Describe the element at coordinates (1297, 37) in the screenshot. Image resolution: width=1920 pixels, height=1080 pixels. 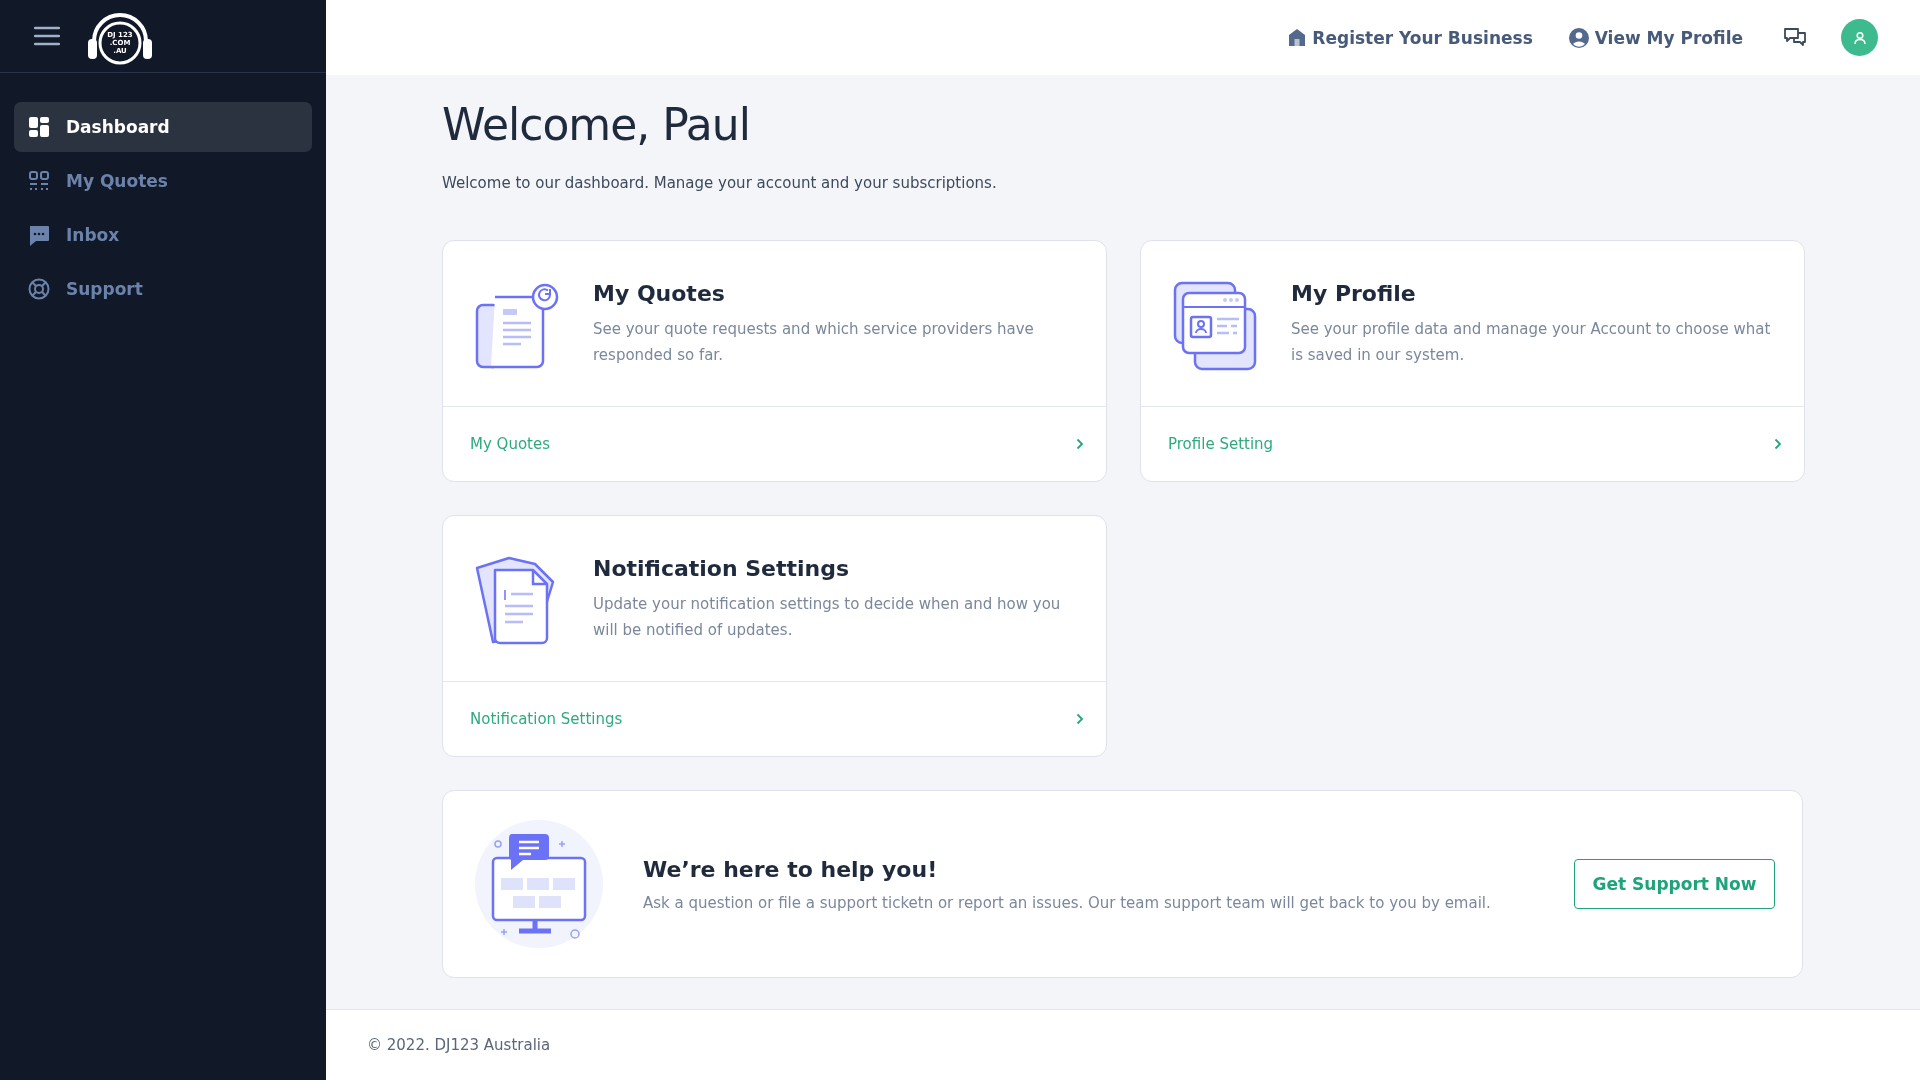
I see `house-icon` at that location.